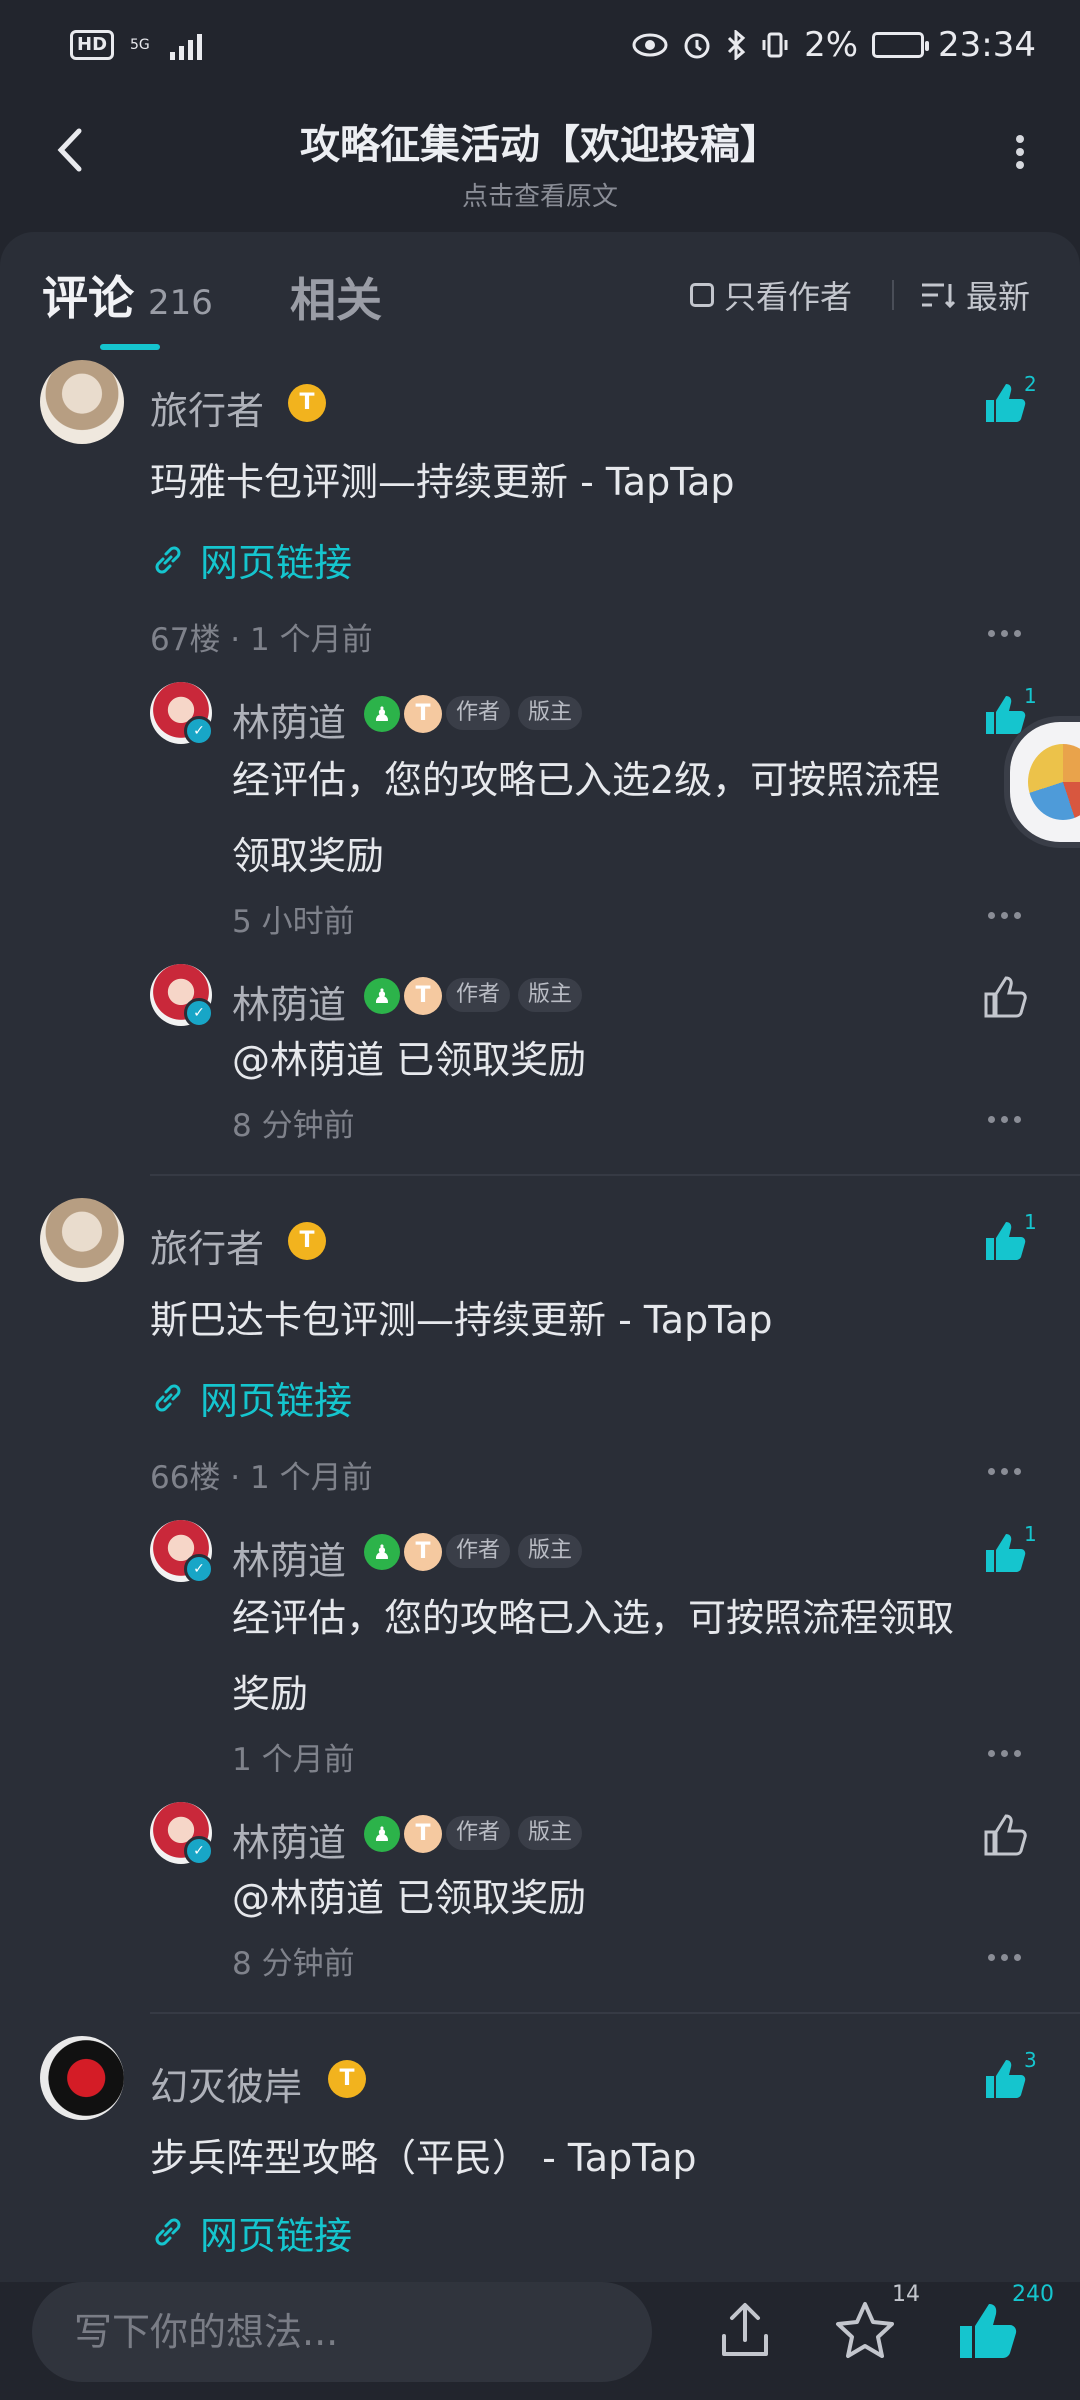 The width and height of the screenshot is (1080, 2400). Describe the element at coordinates (226, 2083) in the screenshot. I see `comment-author: 幻灭彼岸` at that location.